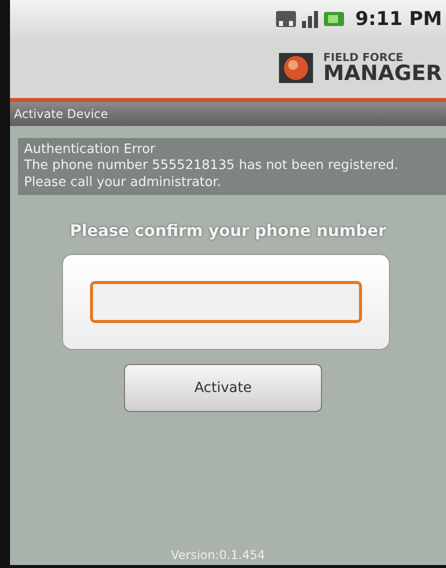 This screenshot has width=446, height=568. What do you see at coordinates (286, 19) in the screenshot?
I see `network-icon` at bounding box center [286, 19].